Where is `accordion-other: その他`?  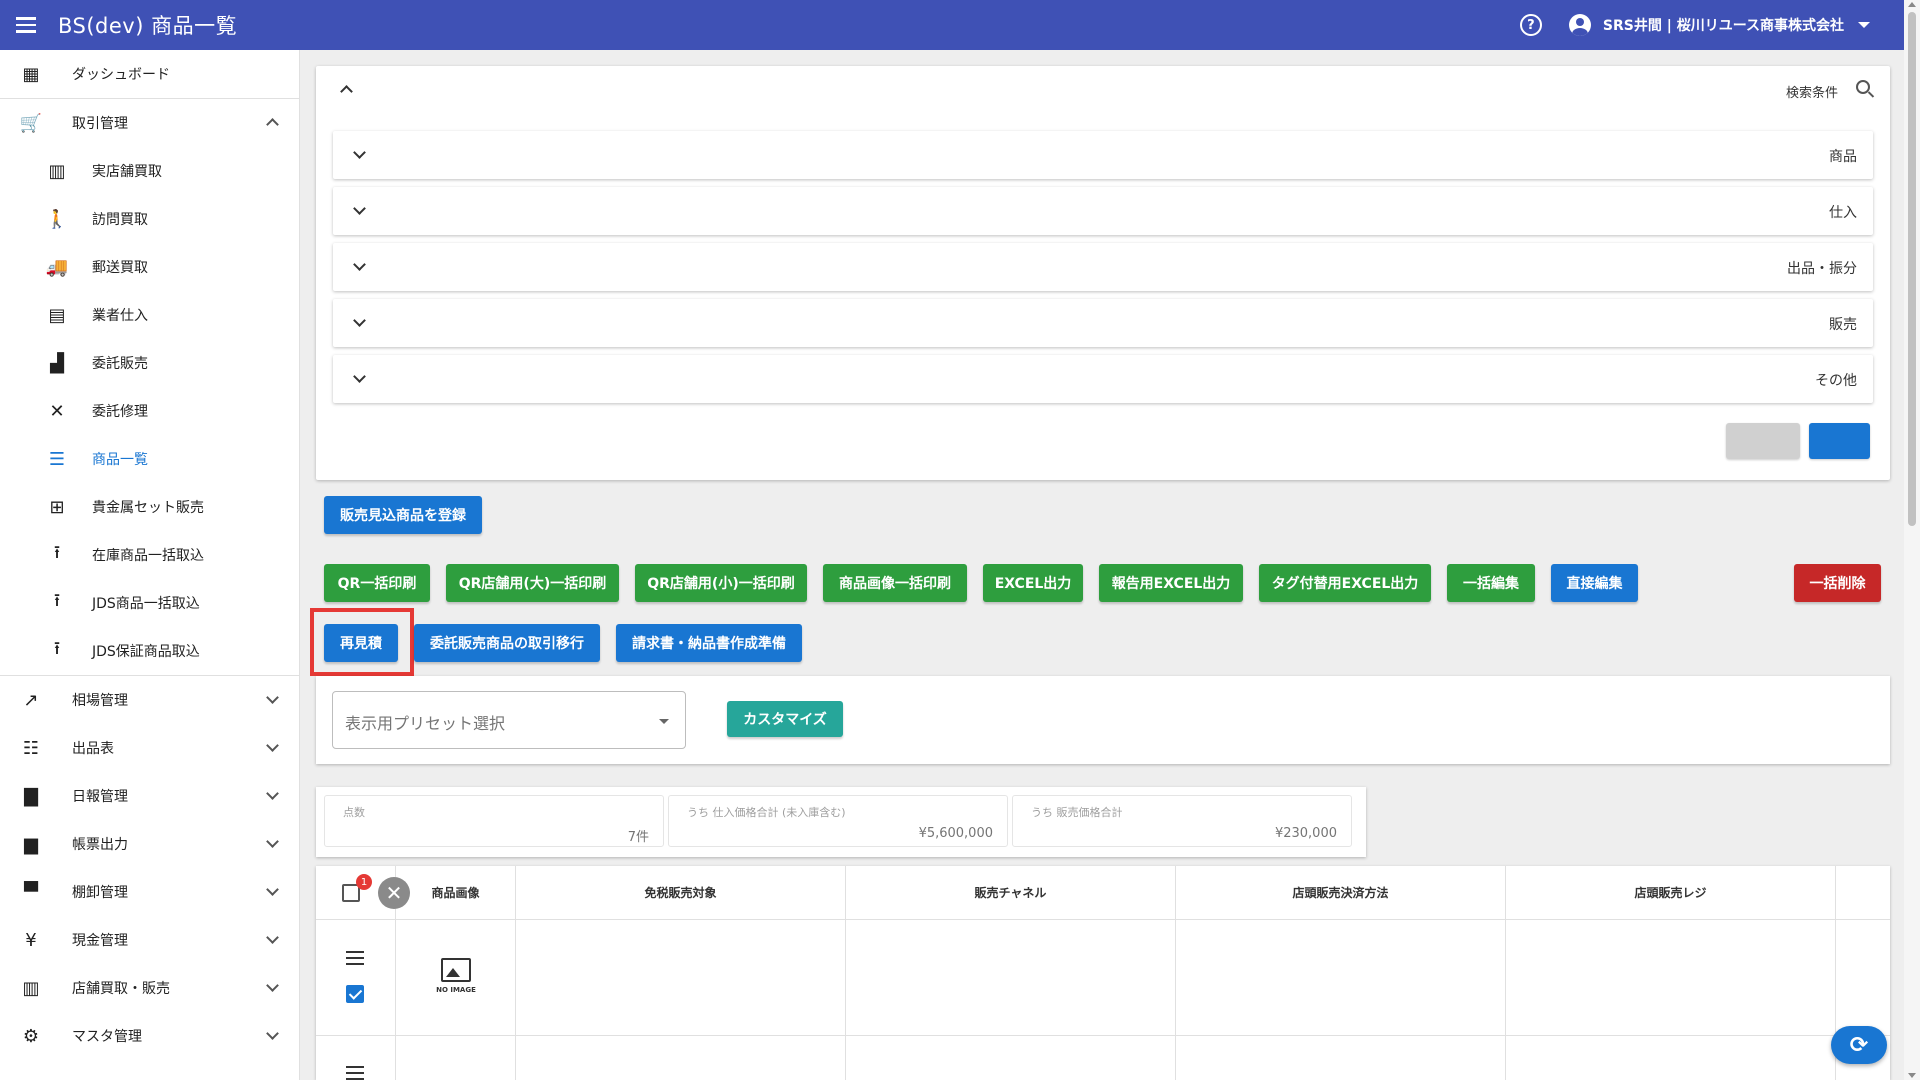 accordion-other: その他 is located at coordinates (1103, 379).